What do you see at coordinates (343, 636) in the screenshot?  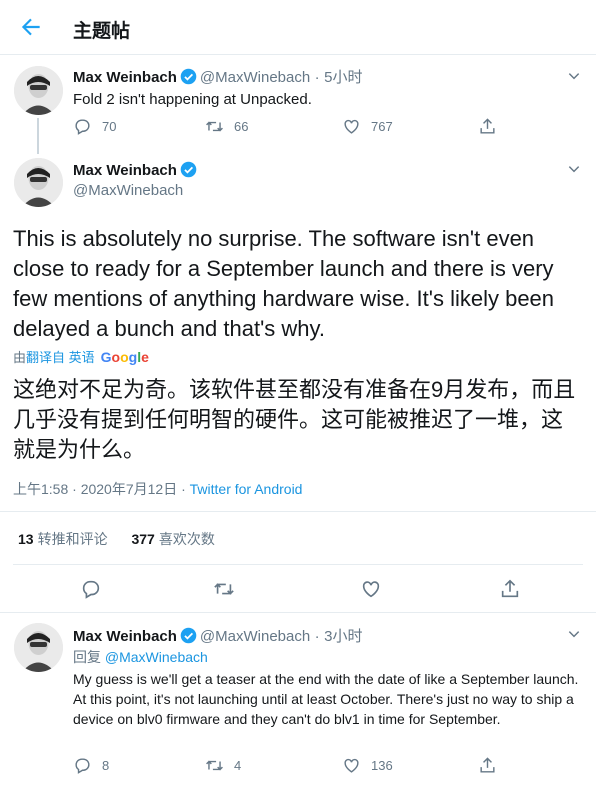 I see `tweet-time: 3小时` at bounding box center [343, 636].